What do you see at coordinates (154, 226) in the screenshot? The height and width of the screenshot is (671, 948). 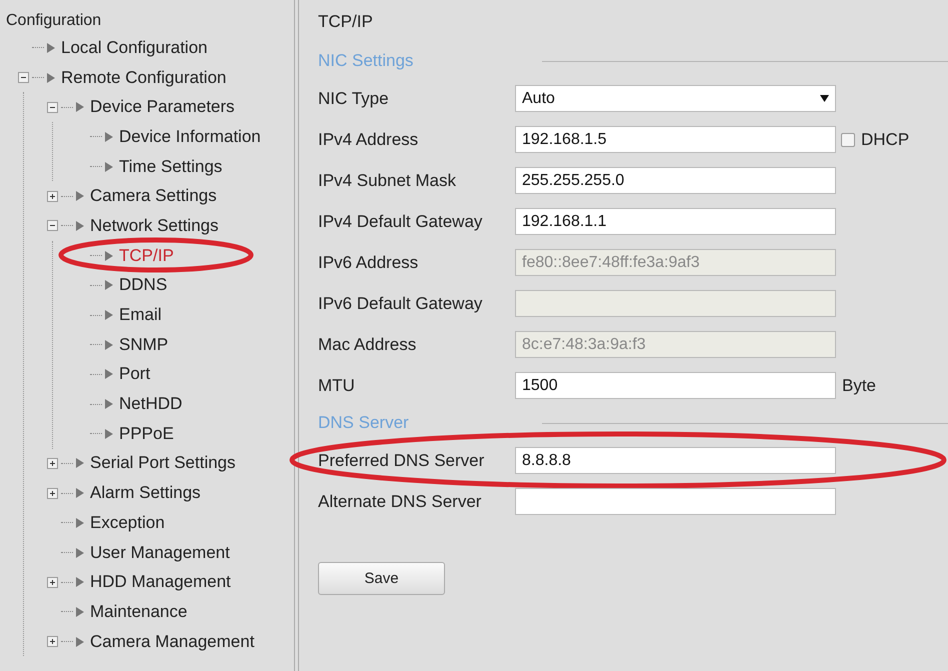 I see `tree-item: Network Settings` at bounding box center [154, 226].